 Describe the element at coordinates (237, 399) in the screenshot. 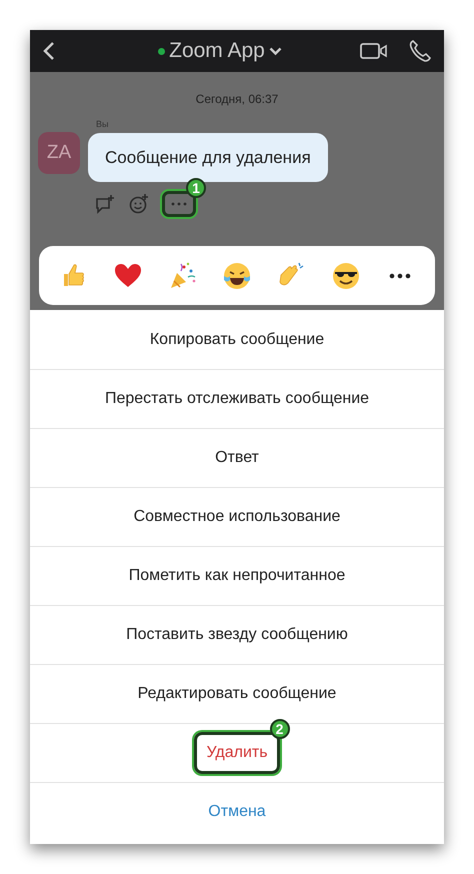

I see `menu-item: Перестать отслеживать сообщение` at that location.